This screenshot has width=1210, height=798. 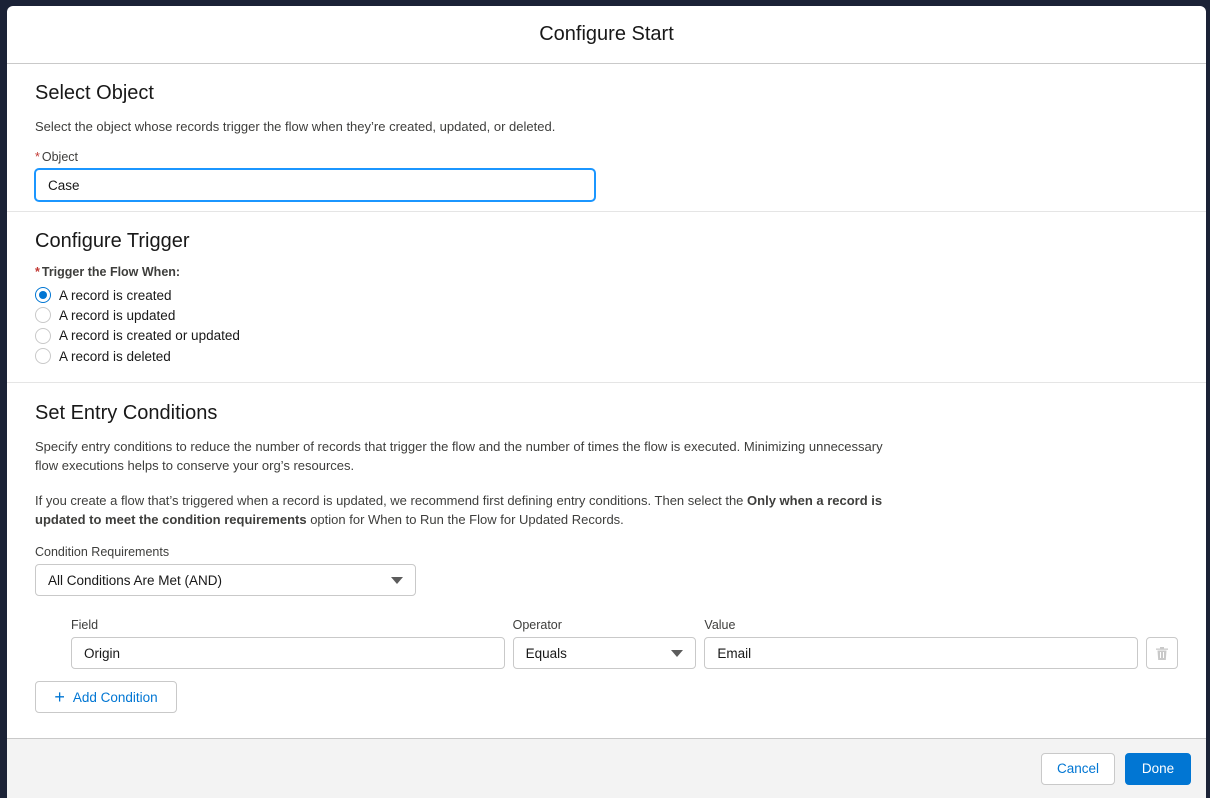 I want to click on condition-field-column: Field Origin, so click(x=288, y=643).